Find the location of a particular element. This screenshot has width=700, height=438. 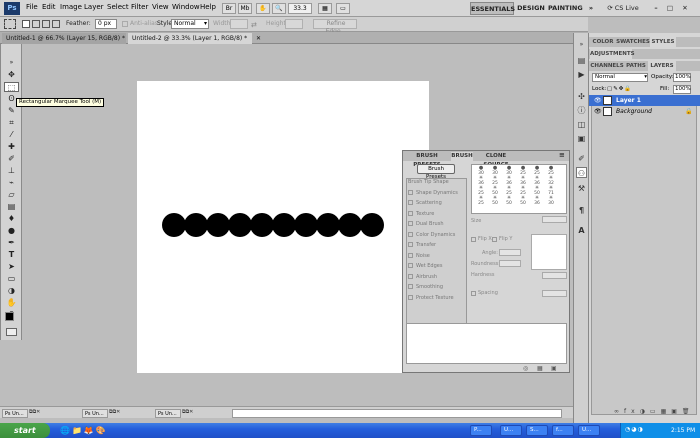

brush-option-item: Brush Tip Shape is located at coordinates (428, 183).